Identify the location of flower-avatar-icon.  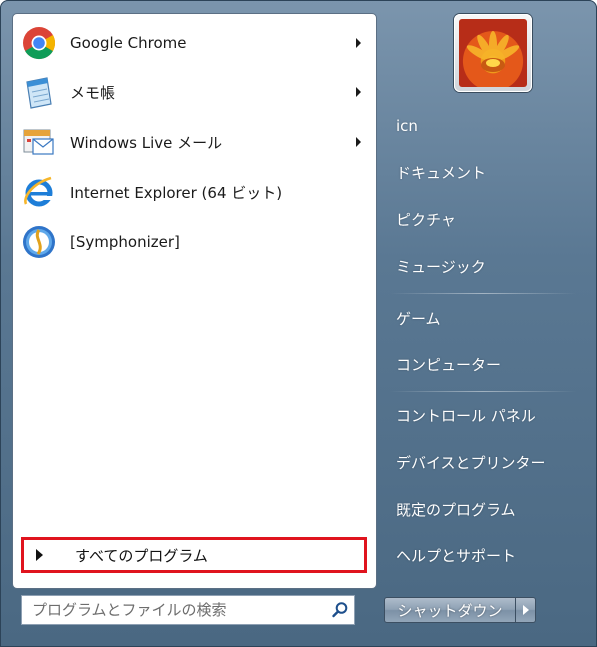
(493, 53).